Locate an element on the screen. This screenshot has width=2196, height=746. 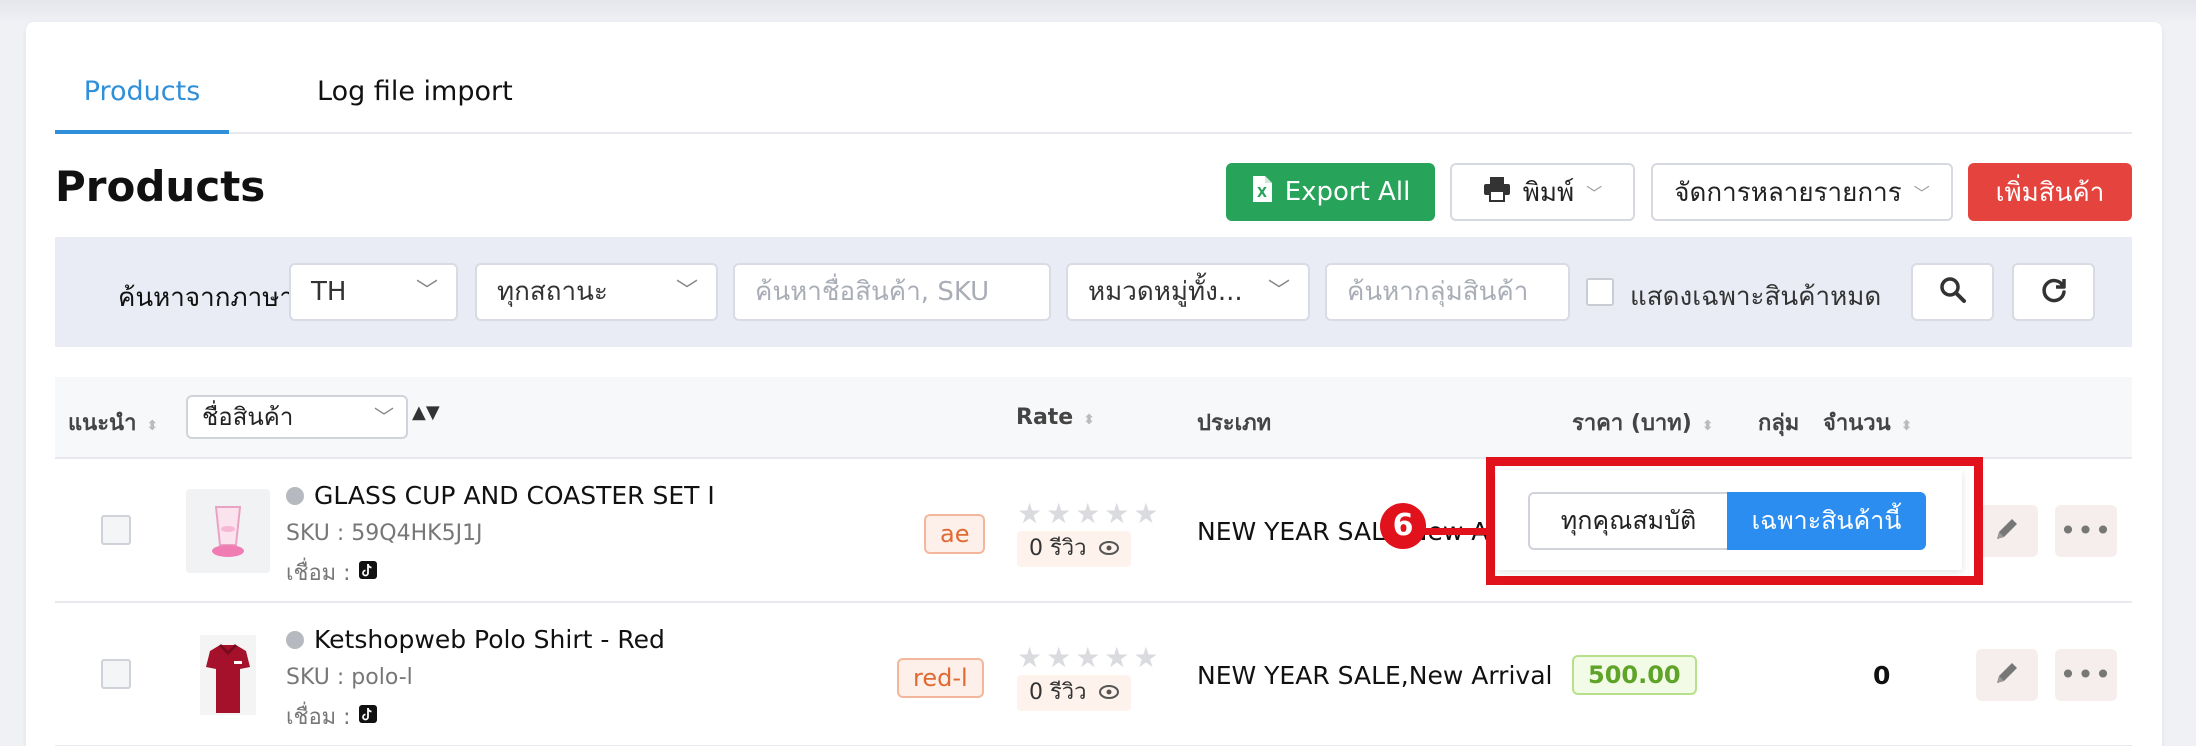
search-language-label: ค้นหาจากภาษา is located at coordinates (206, 298).